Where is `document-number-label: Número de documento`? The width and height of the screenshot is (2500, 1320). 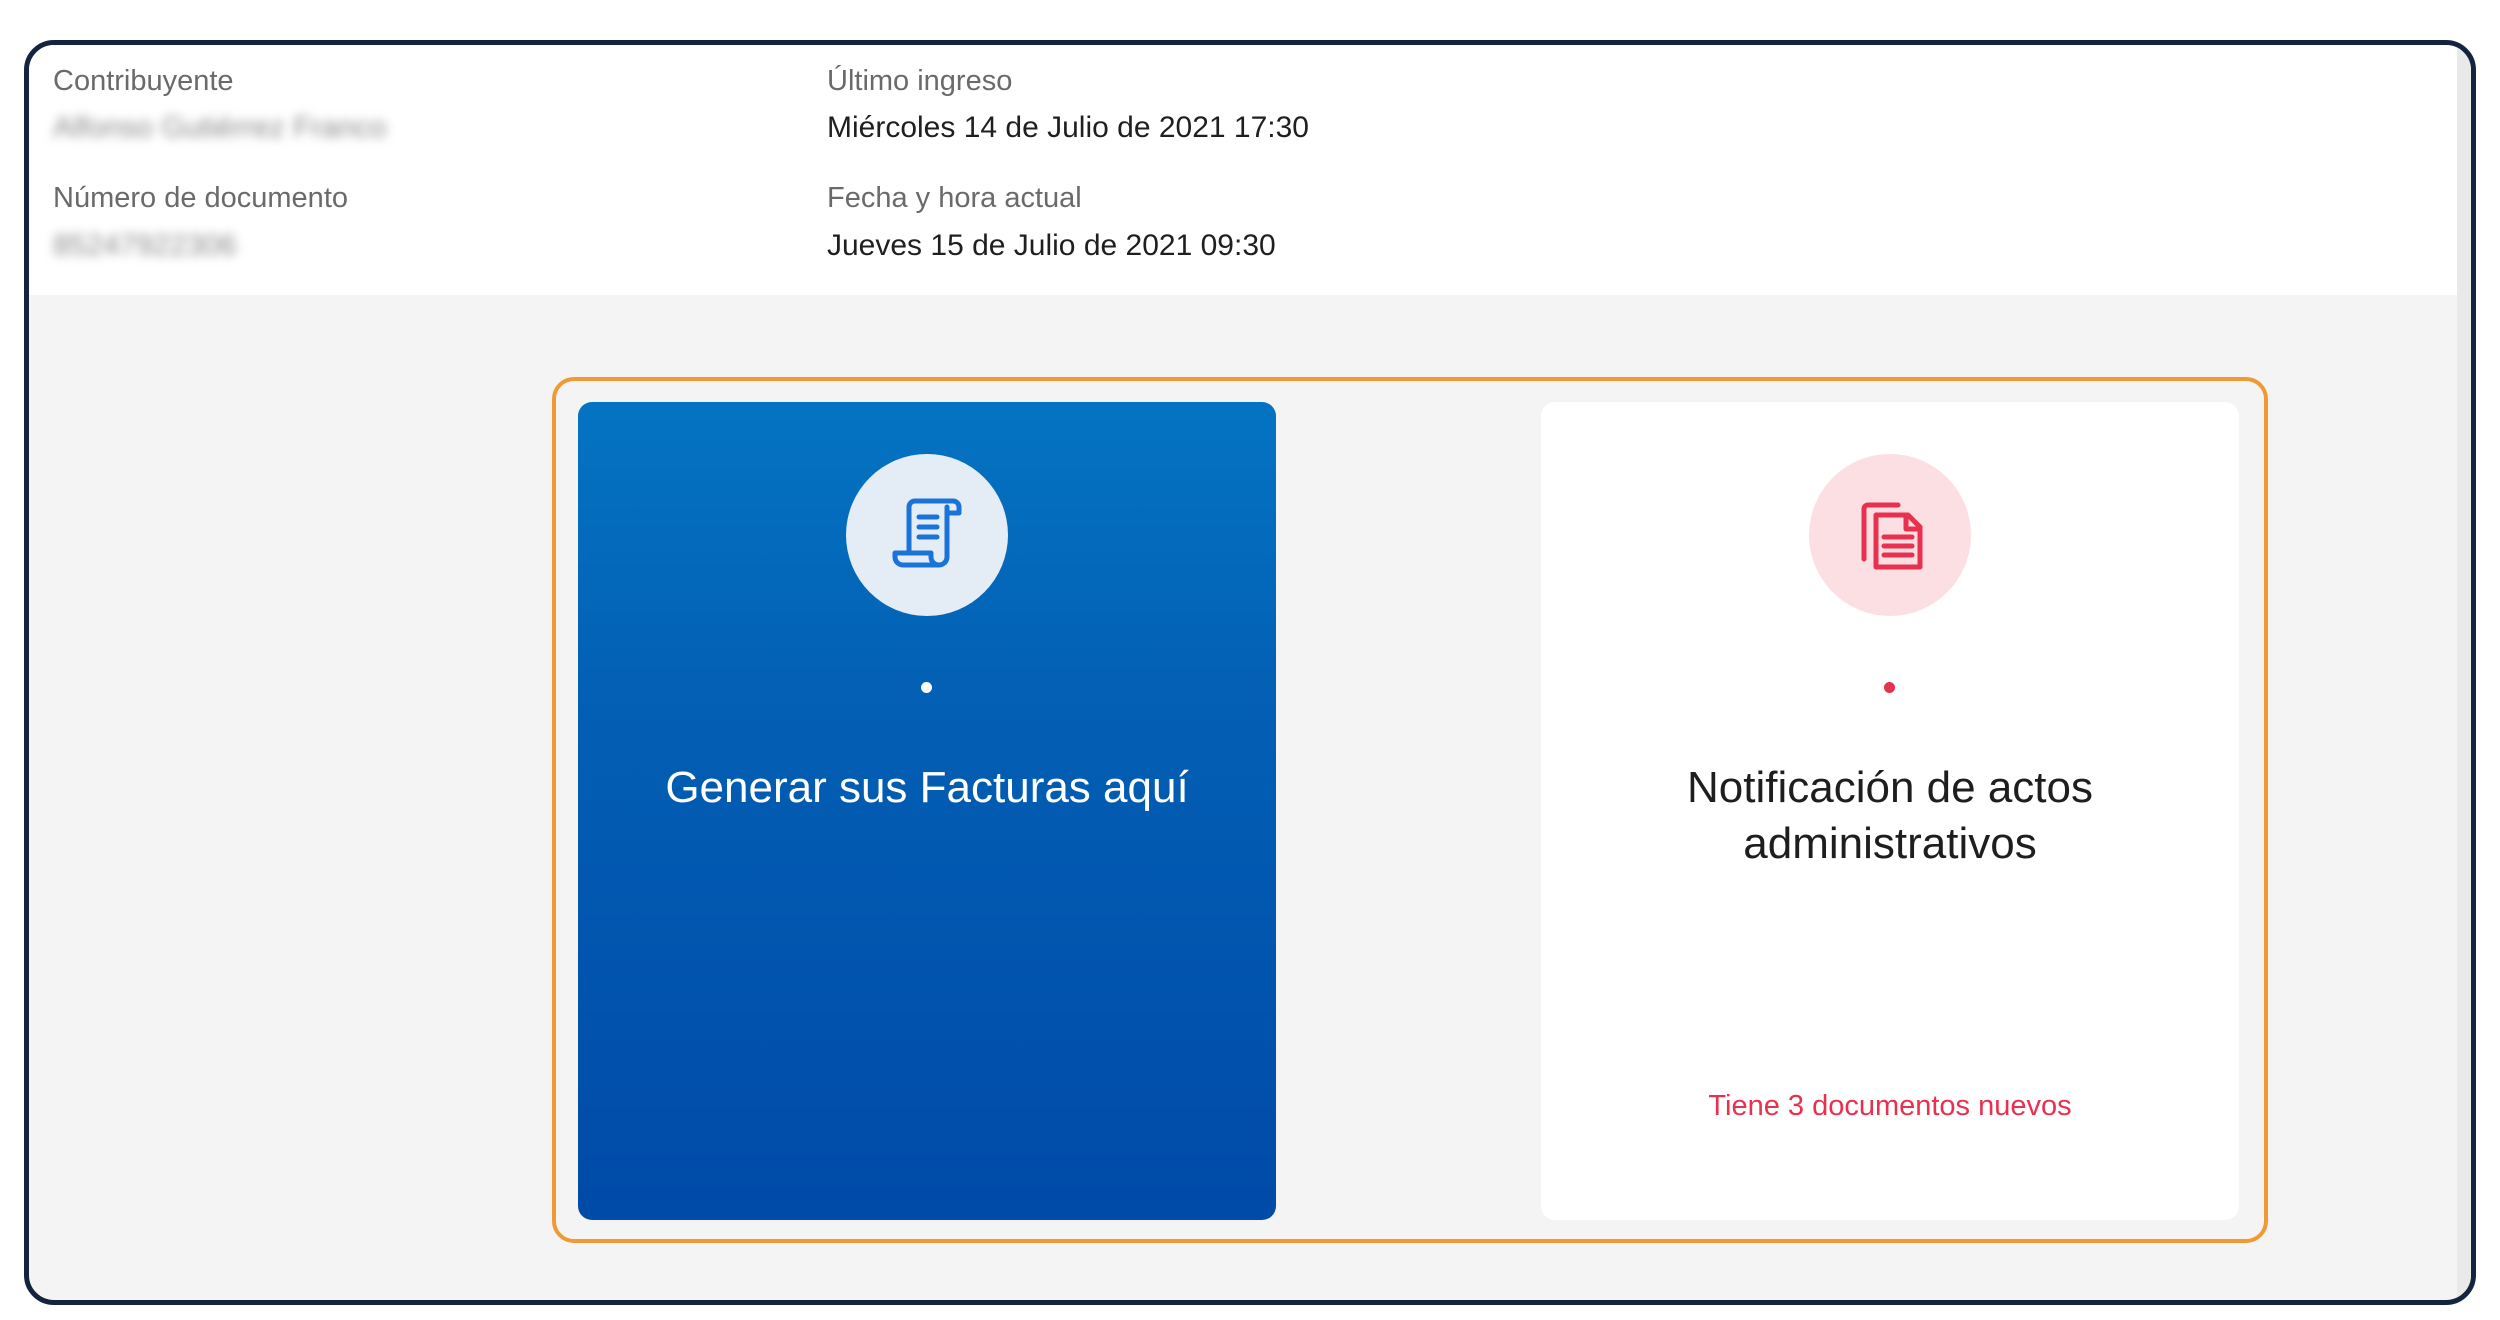
document-number-label: Número de documento is located at coordinates (200, 198).